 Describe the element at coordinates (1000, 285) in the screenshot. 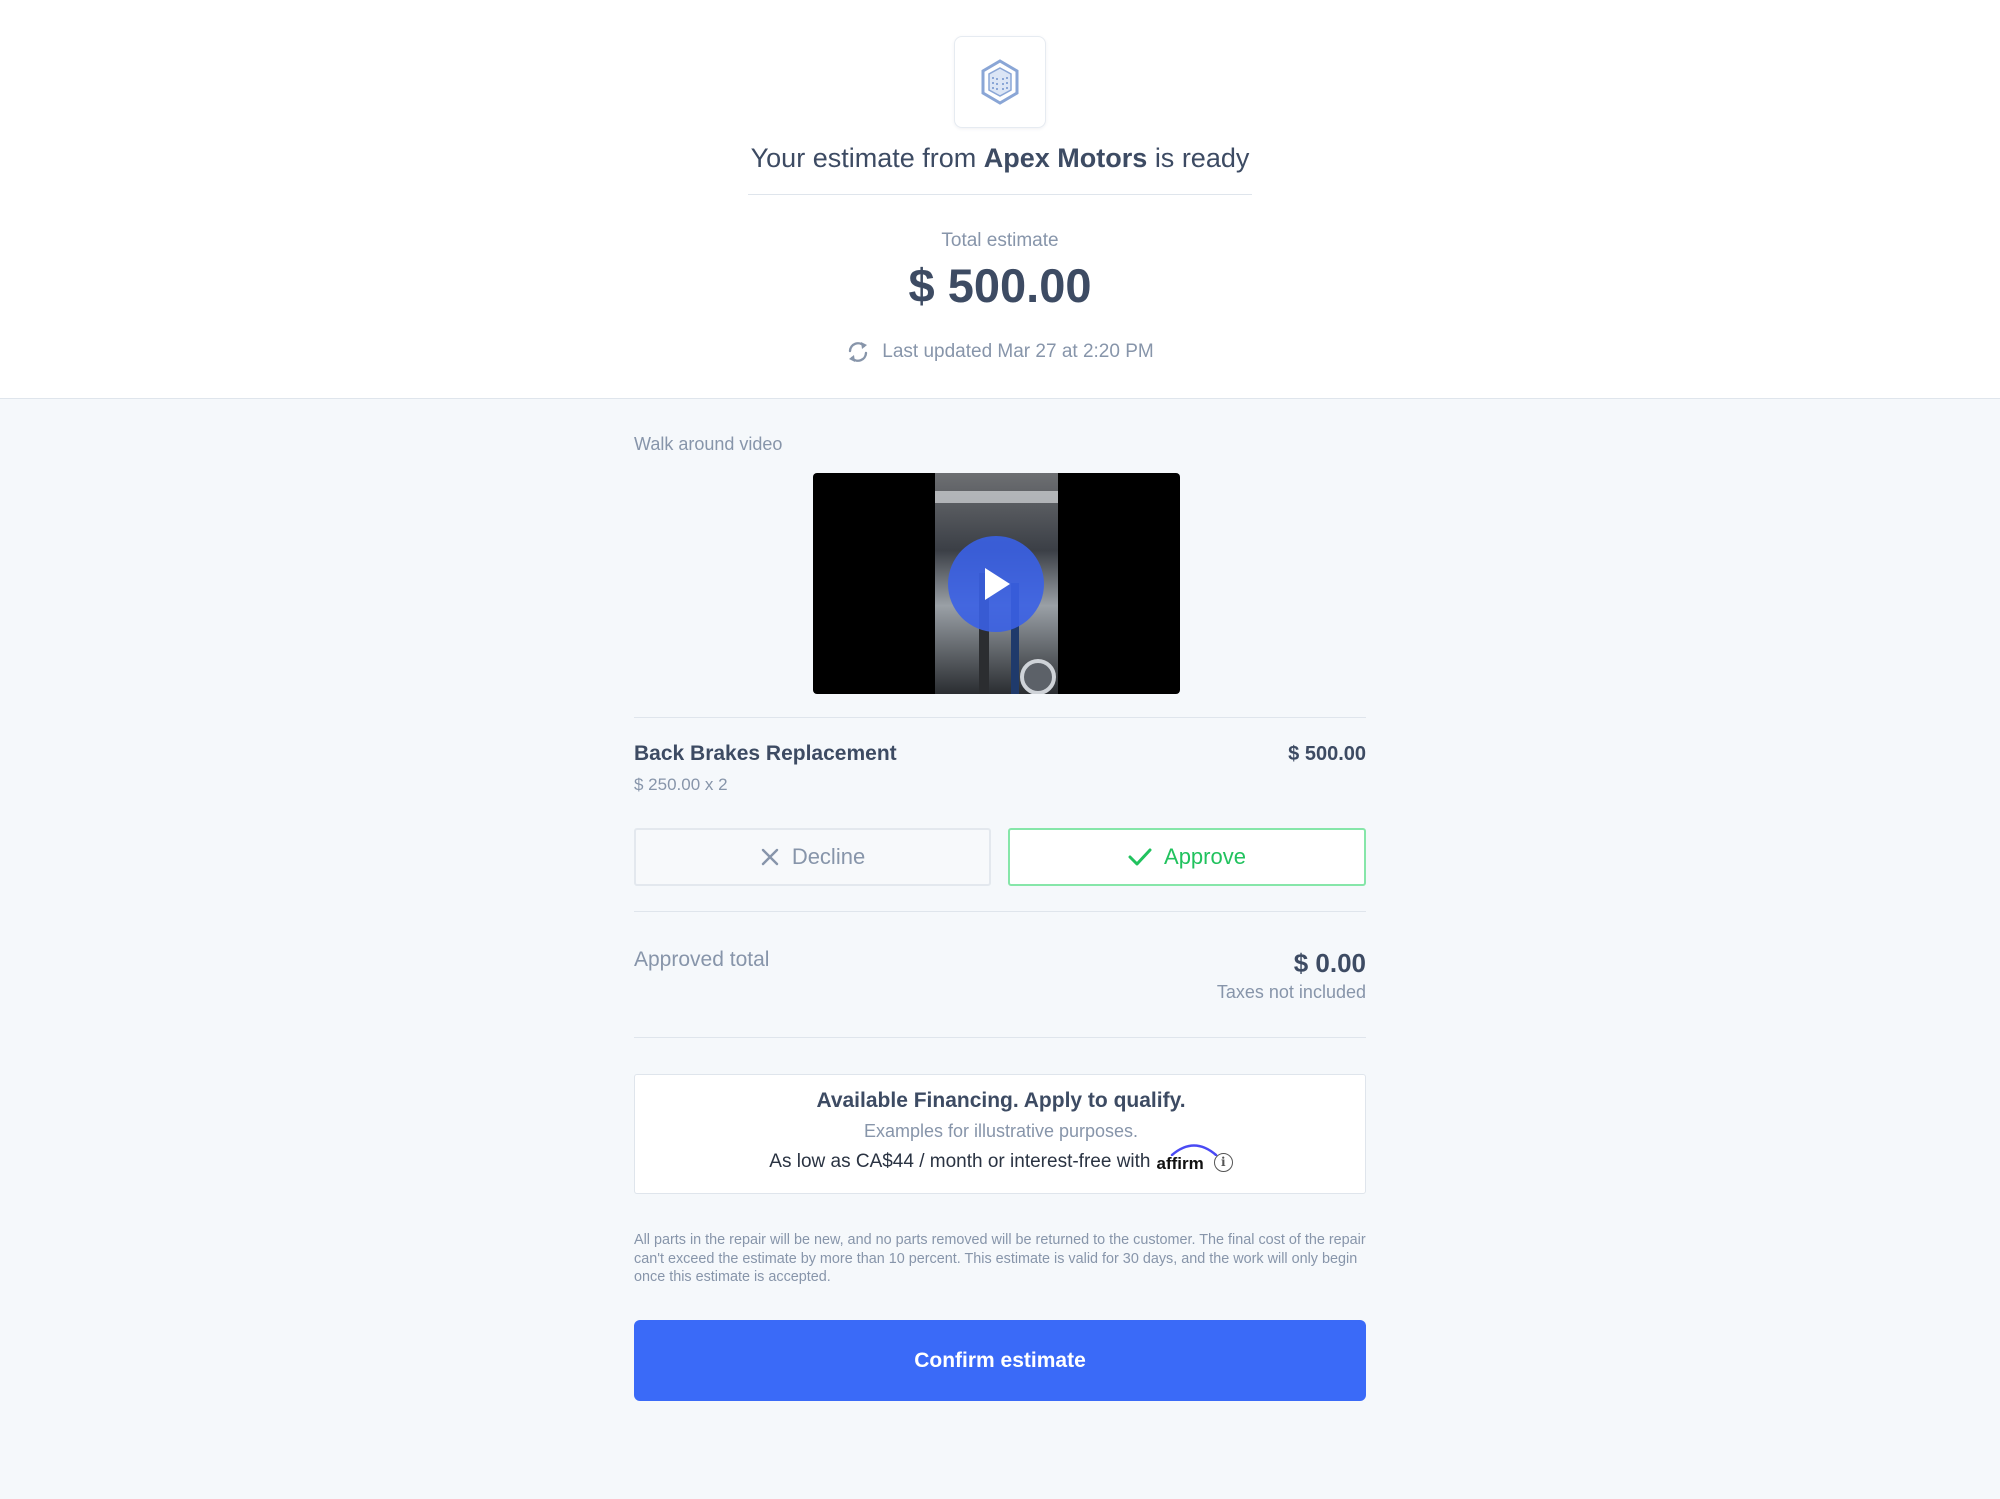

I see `total-estimate-amount: $ 500.00` at that location.